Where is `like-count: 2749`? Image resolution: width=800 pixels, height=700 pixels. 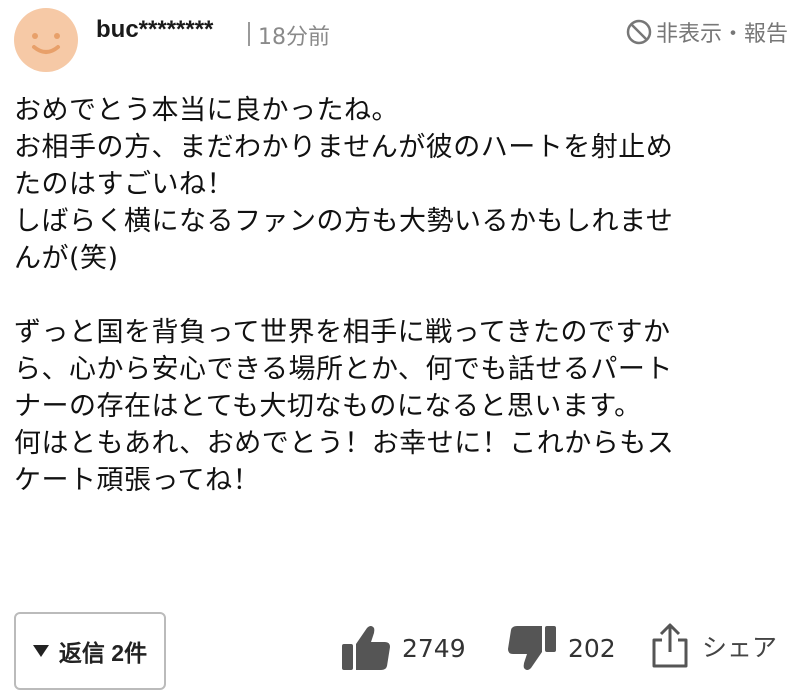 like-count: 2749 is located at coordinates (434, 648).